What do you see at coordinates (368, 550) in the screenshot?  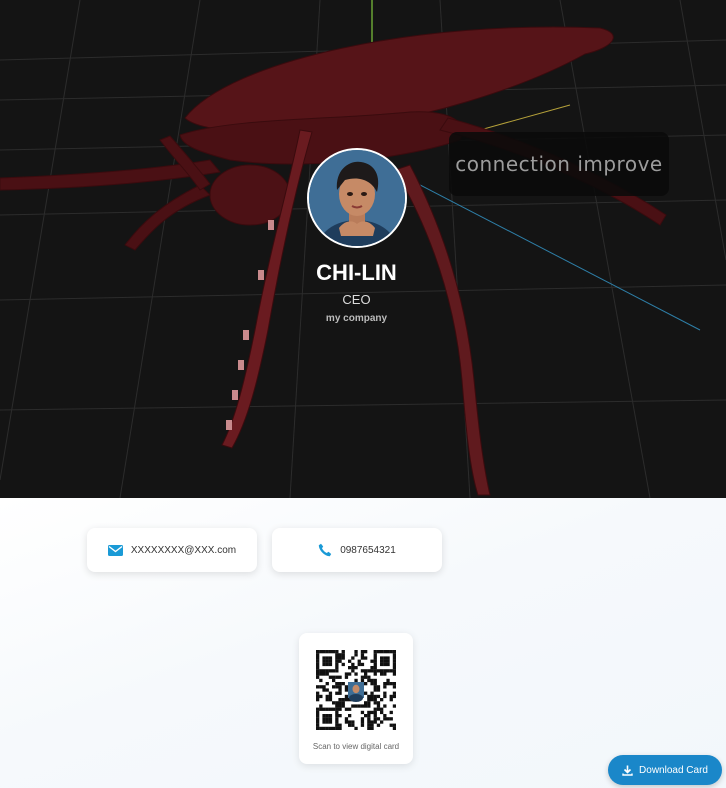 I see `phone-text: 0987654321` at bounding box center [368, 550].